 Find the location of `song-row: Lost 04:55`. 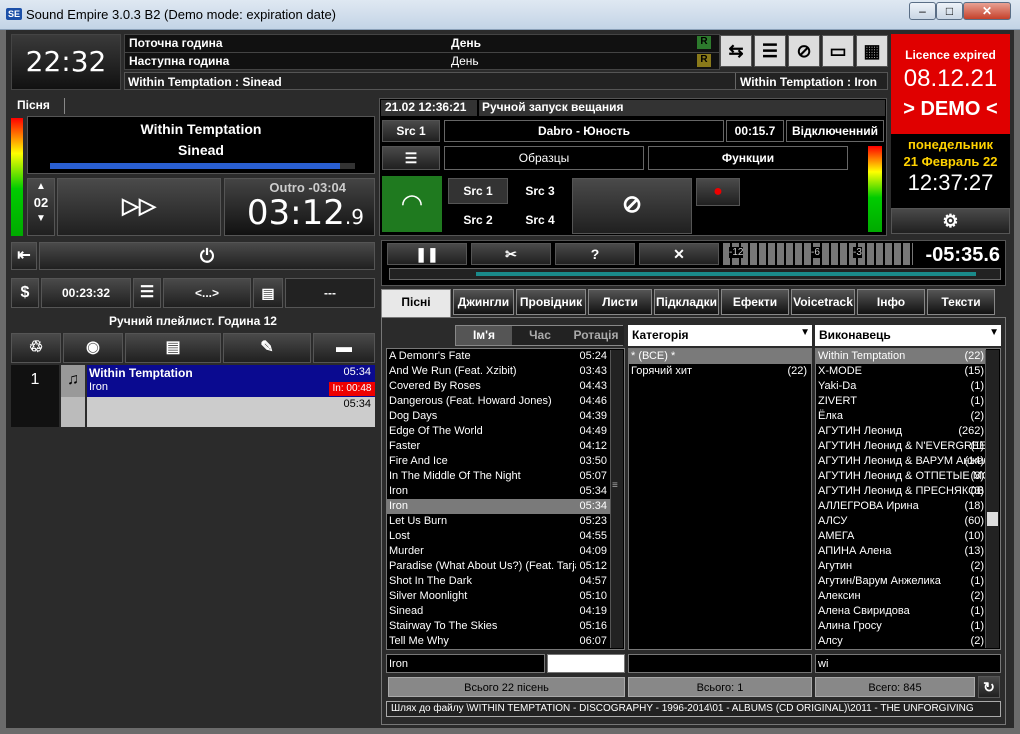

song-row: Lost 04:55 is located at coordinates (499, 536).